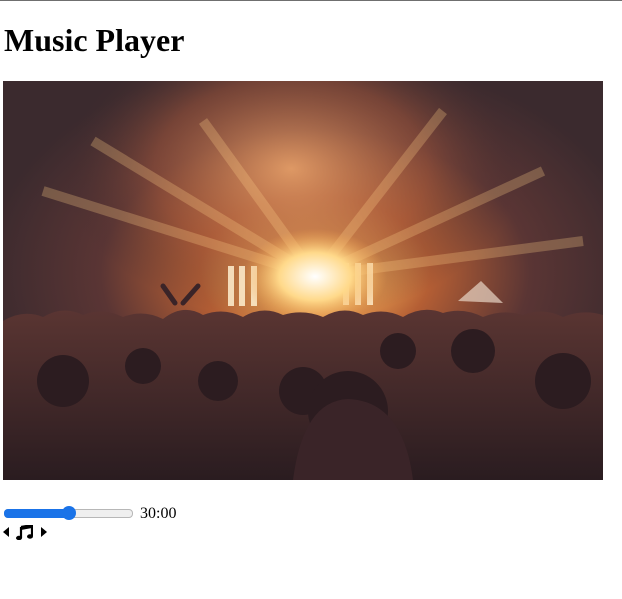 The image size is (622, 599). I want to click on top-divider, so click(311, 0).